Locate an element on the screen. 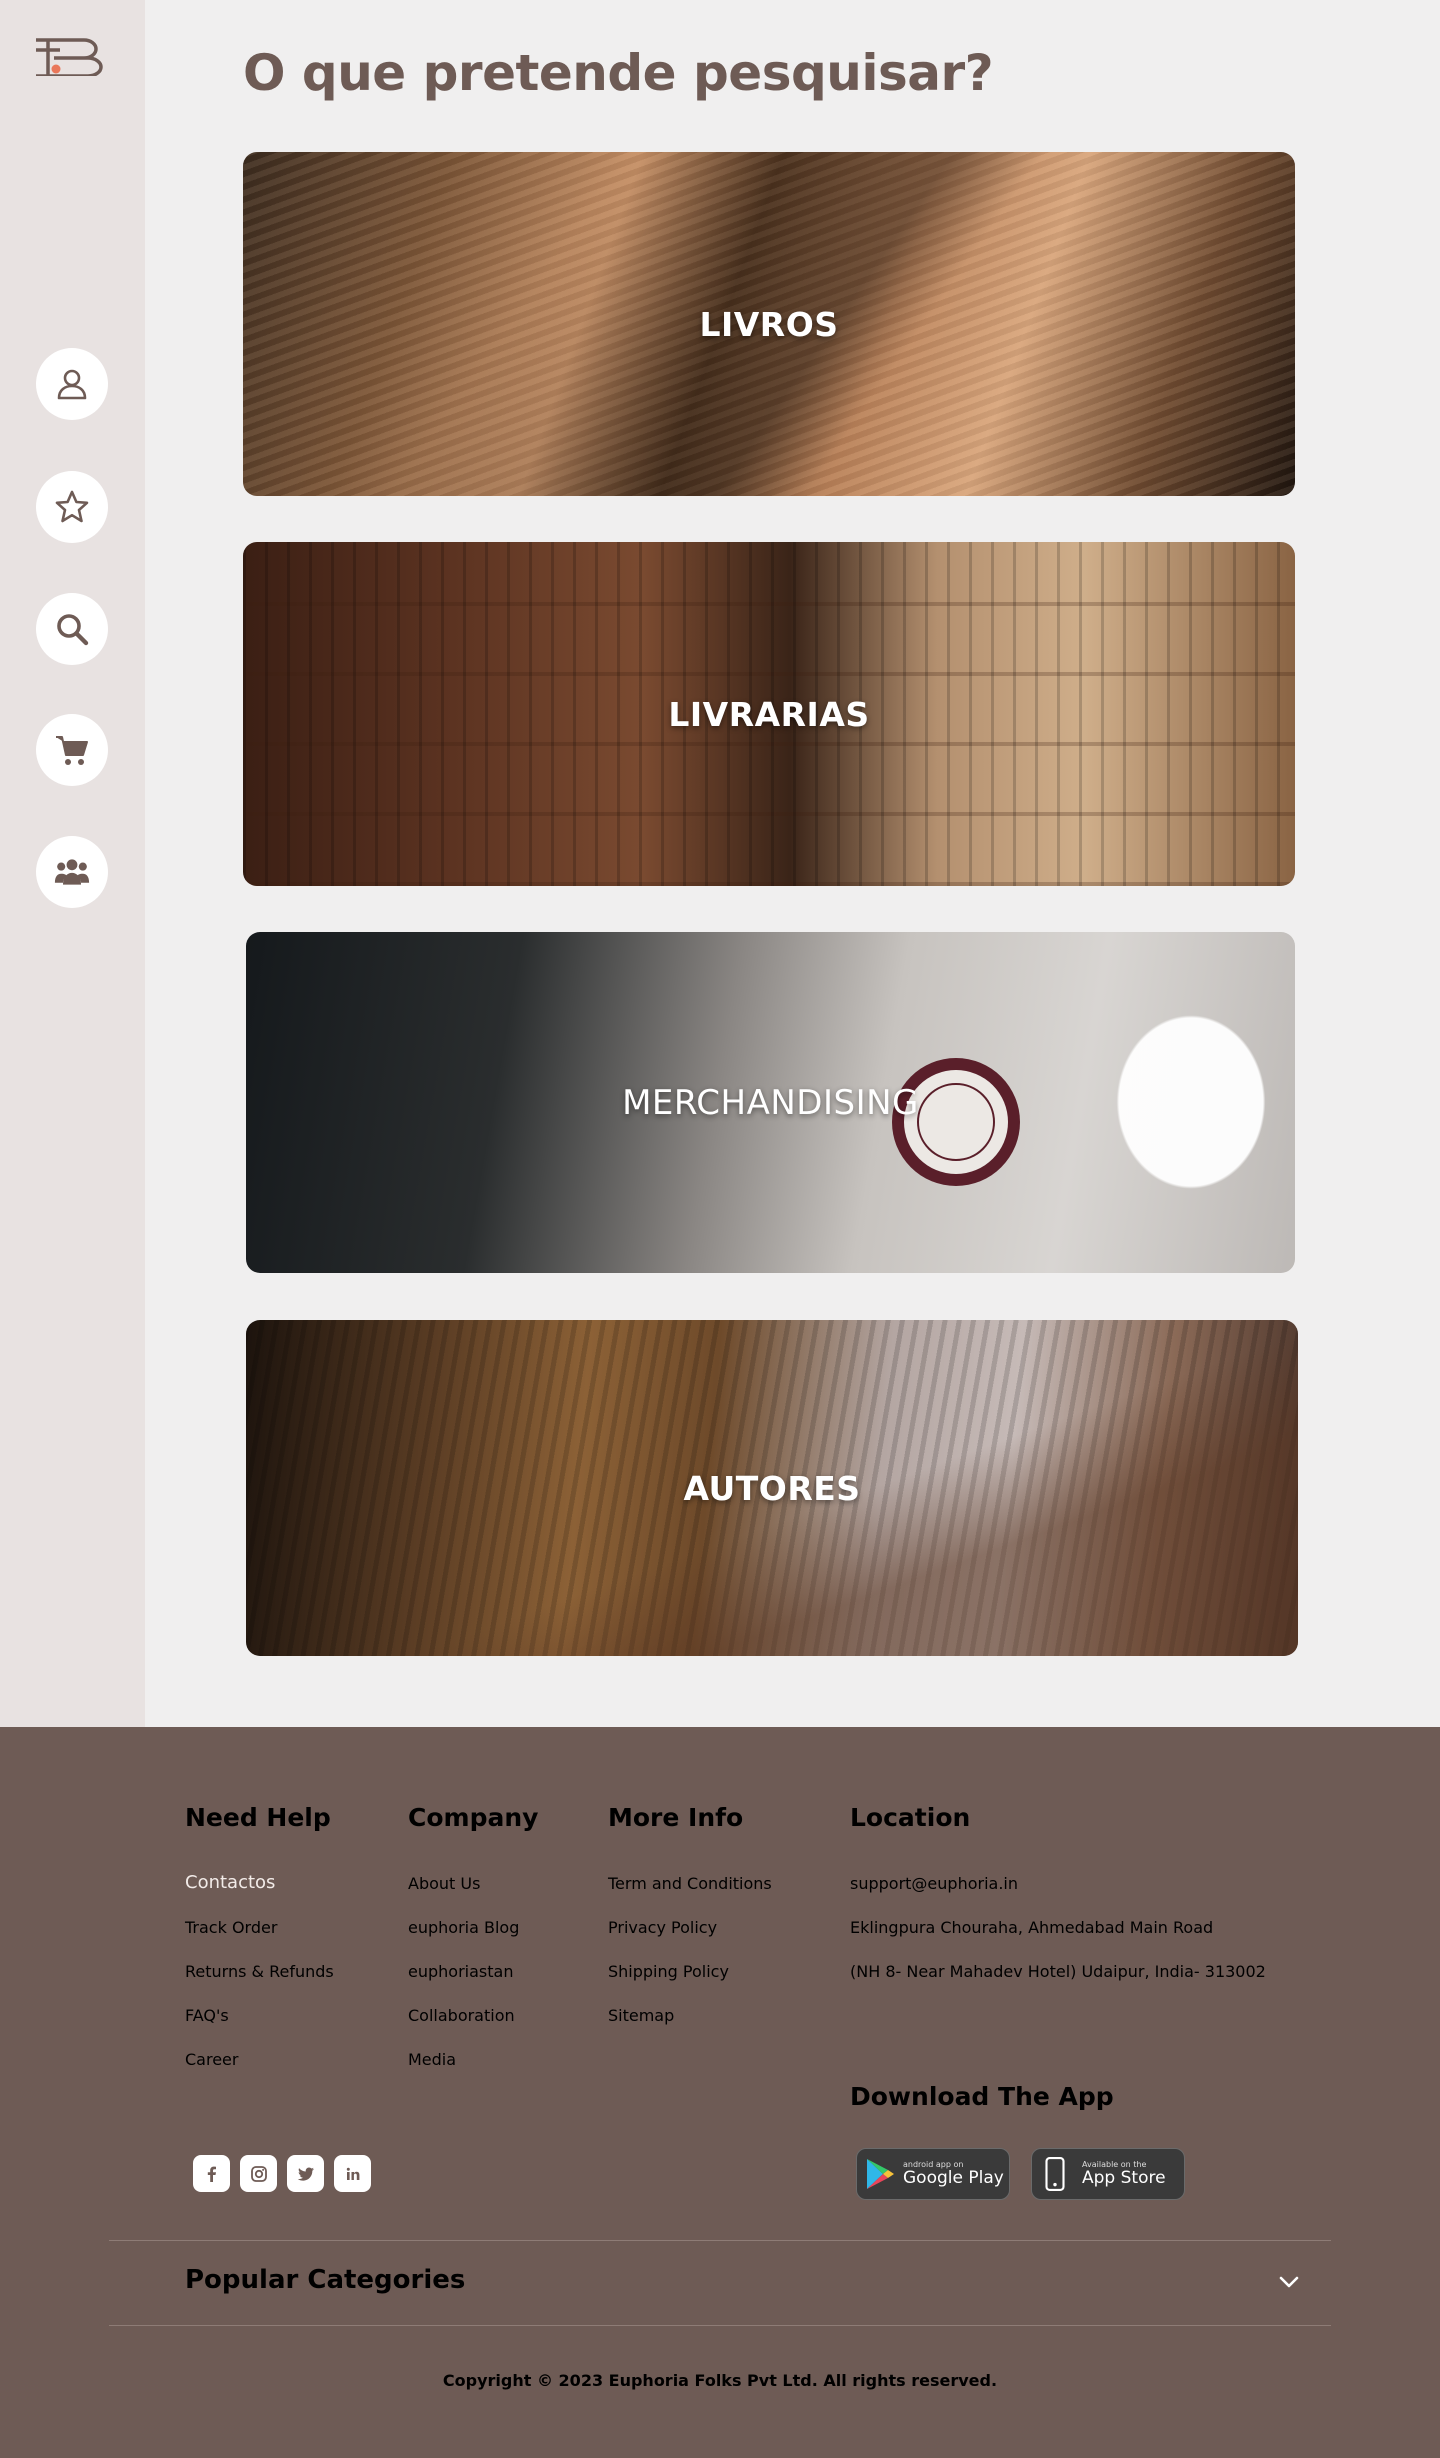  popular-categories-toggle: Popular Categories is located at coordinates (325, 2280).